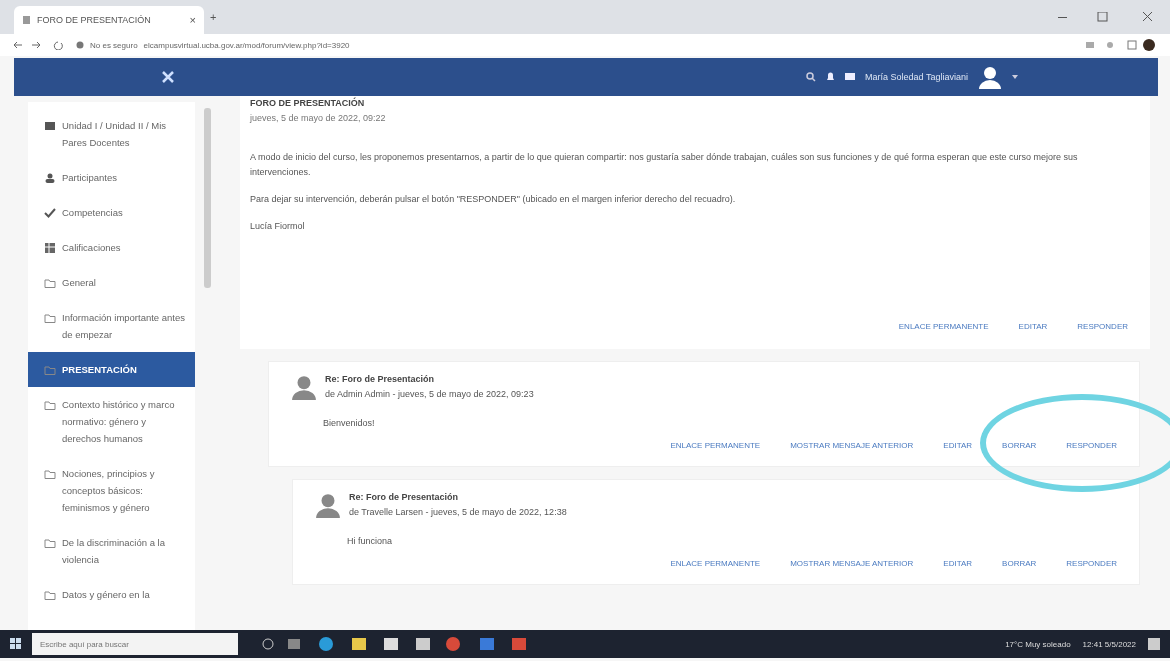  Describe the element at coordinates (429, 394) in the screenshot. I see `reply-byline: de Admin Admin - jueves, 5 de mayo de 2022, 09:23` at that location.